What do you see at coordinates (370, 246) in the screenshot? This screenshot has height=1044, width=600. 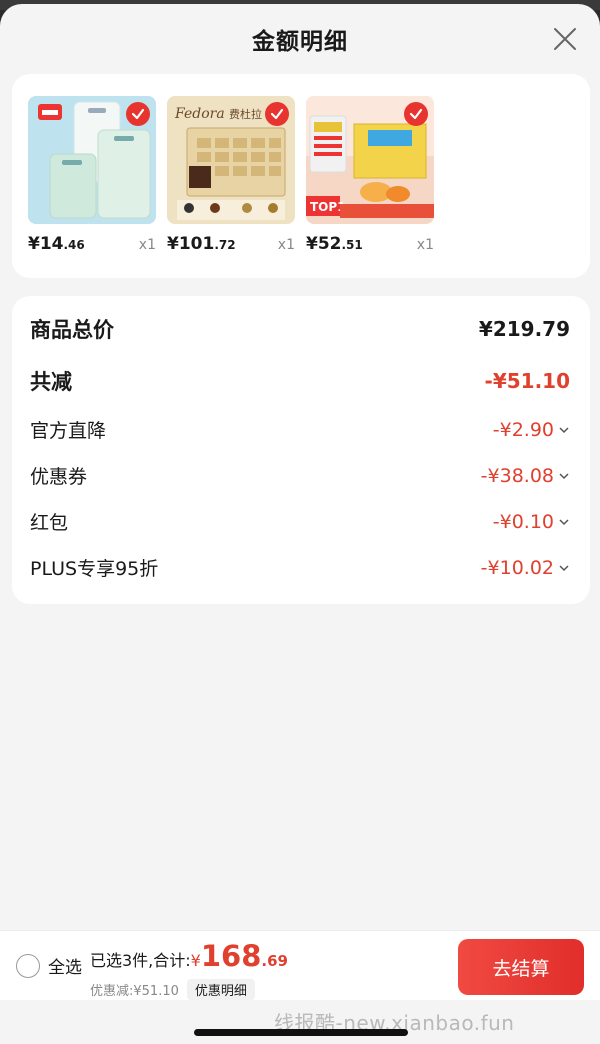 I see `price-row: ¥52.51 x1` at bounding box center [370, 246].